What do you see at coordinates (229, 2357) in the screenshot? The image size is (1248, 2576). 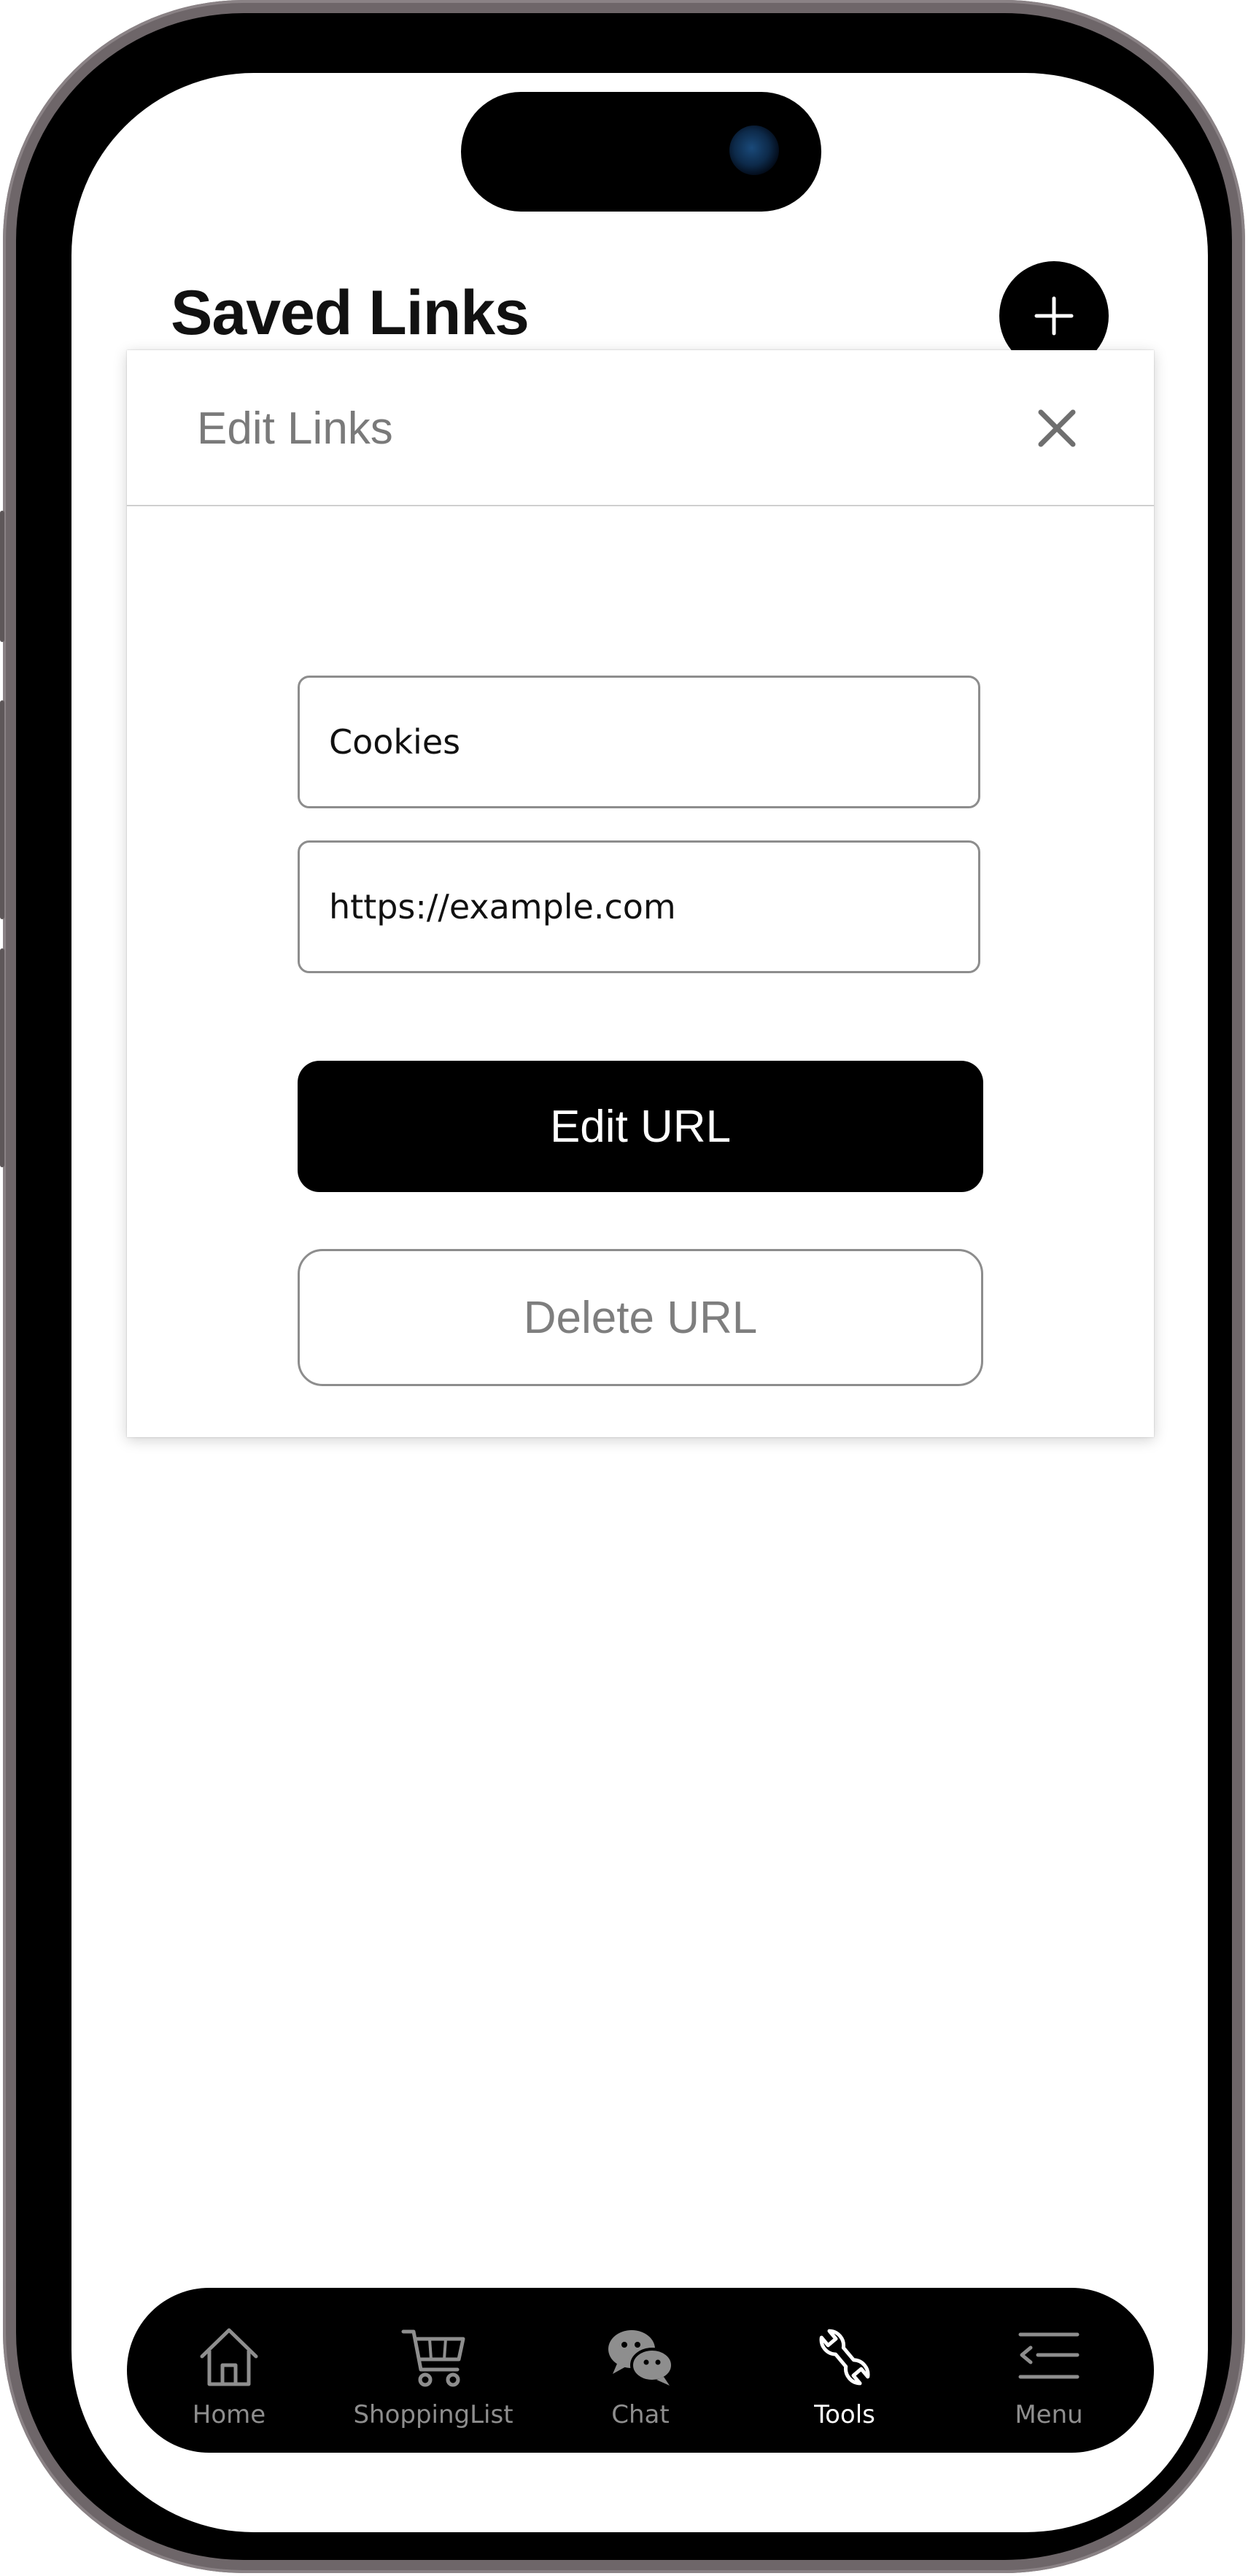 I see `home-icon` at bounding box center [229, 2357].